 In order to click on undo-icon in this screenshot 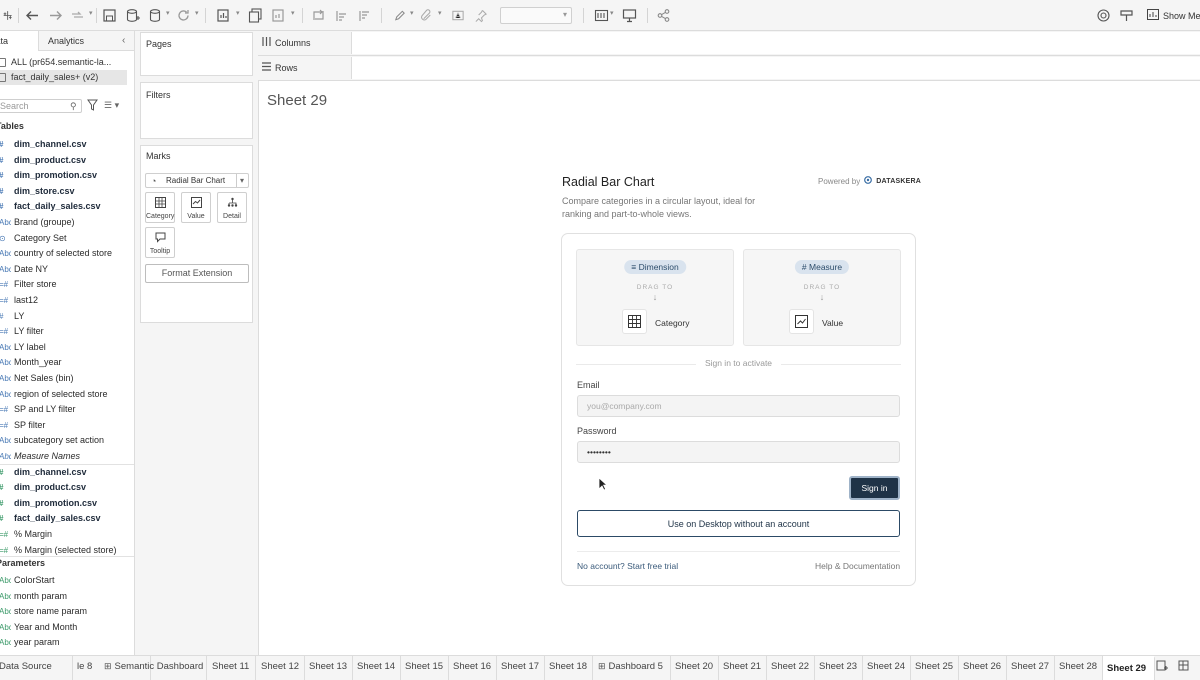, I will do `click(32, 15)`.